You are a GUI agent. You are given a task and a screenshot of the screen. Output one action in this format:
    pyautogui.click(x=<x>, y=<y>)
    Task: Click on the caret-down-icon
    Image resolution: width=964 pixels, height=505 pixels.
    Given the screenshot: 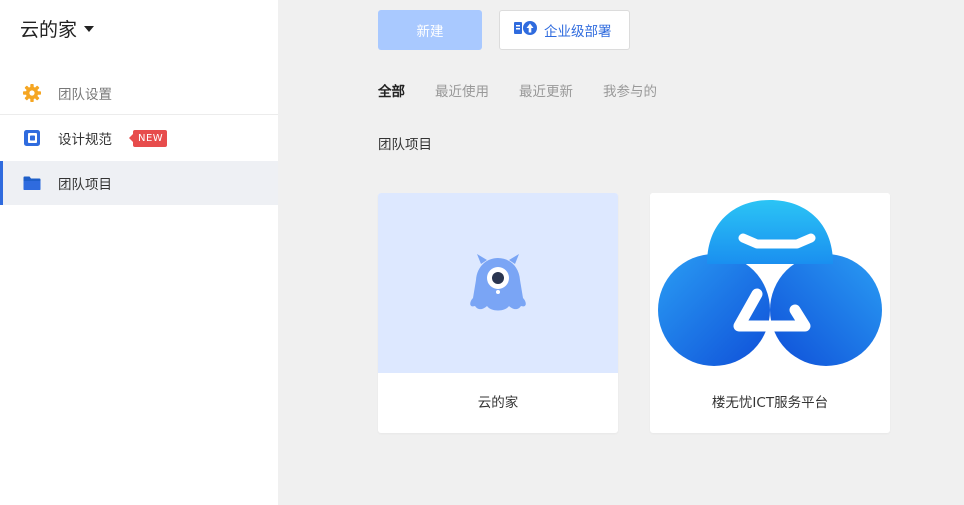 What is the action you would take?
    pyautogui.click(x=89, y=28)
    